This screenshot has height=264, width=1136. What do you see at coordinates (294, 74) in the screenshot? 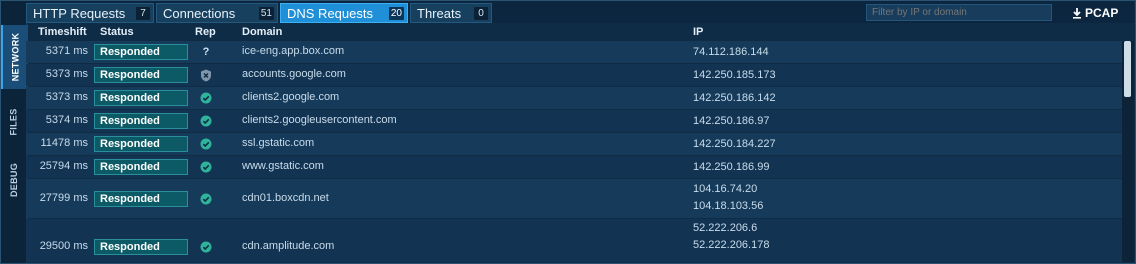
I see `domain-value: accounts.google.com` at bounding box center [294, 74].